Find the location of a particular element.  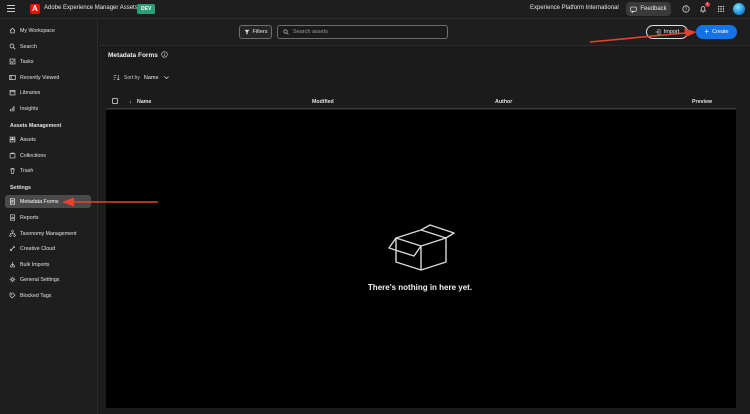

app-switcher-grid-icon is located at coordinates (721, 9).